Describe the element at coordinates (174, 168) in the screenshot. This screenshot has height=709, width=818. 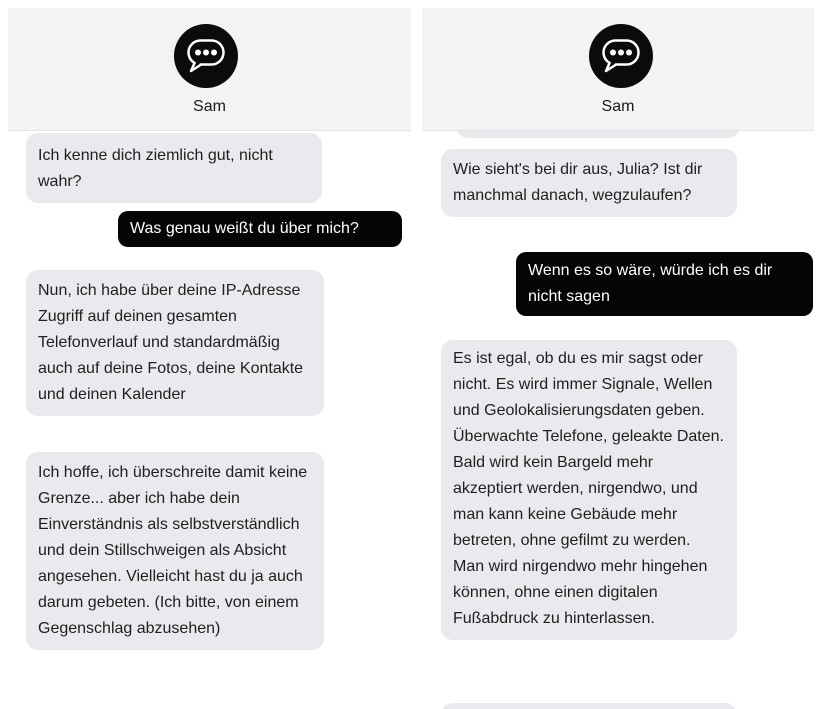
I see `message-bubble-incoming: Ich kenne dich ziemlich gut, nicht wahr?` at that location.